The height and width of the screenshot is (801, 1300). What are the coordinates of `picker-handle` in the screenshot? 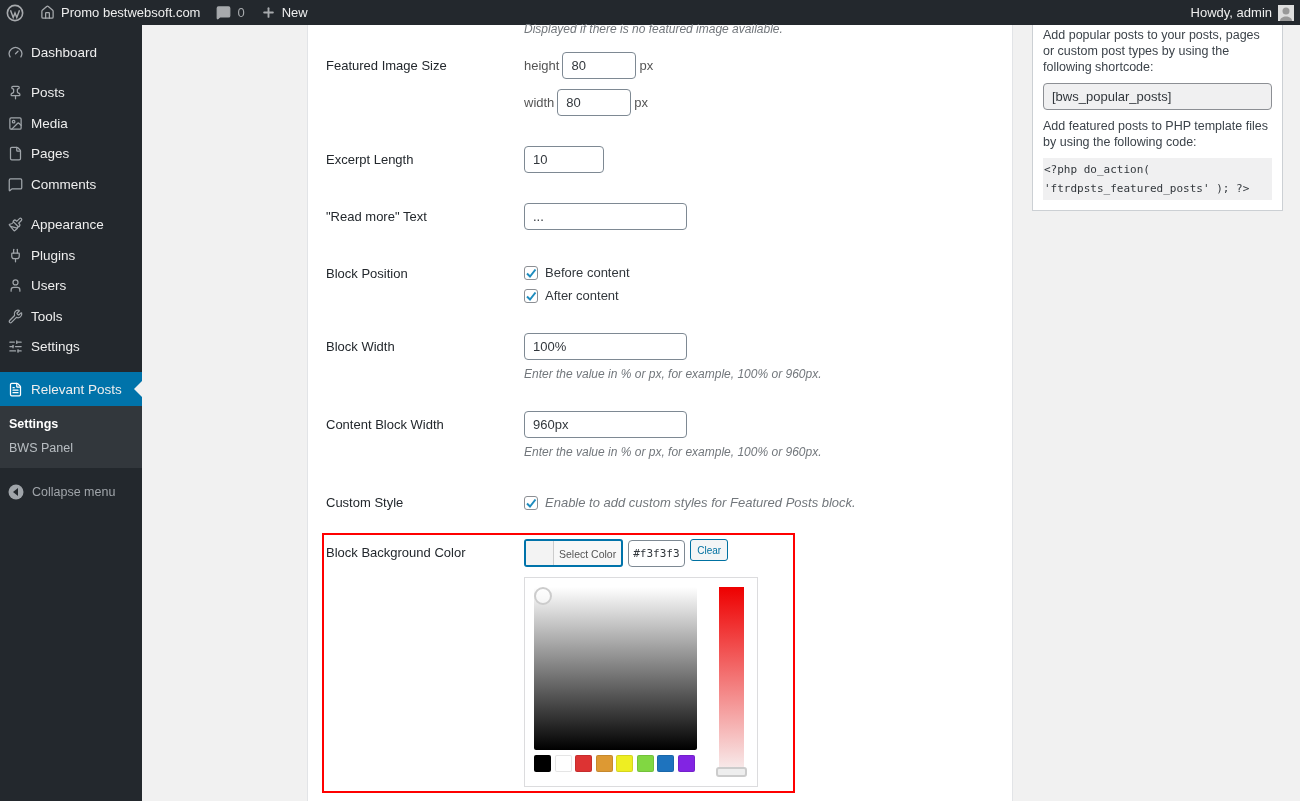 It's located at (543, 596).